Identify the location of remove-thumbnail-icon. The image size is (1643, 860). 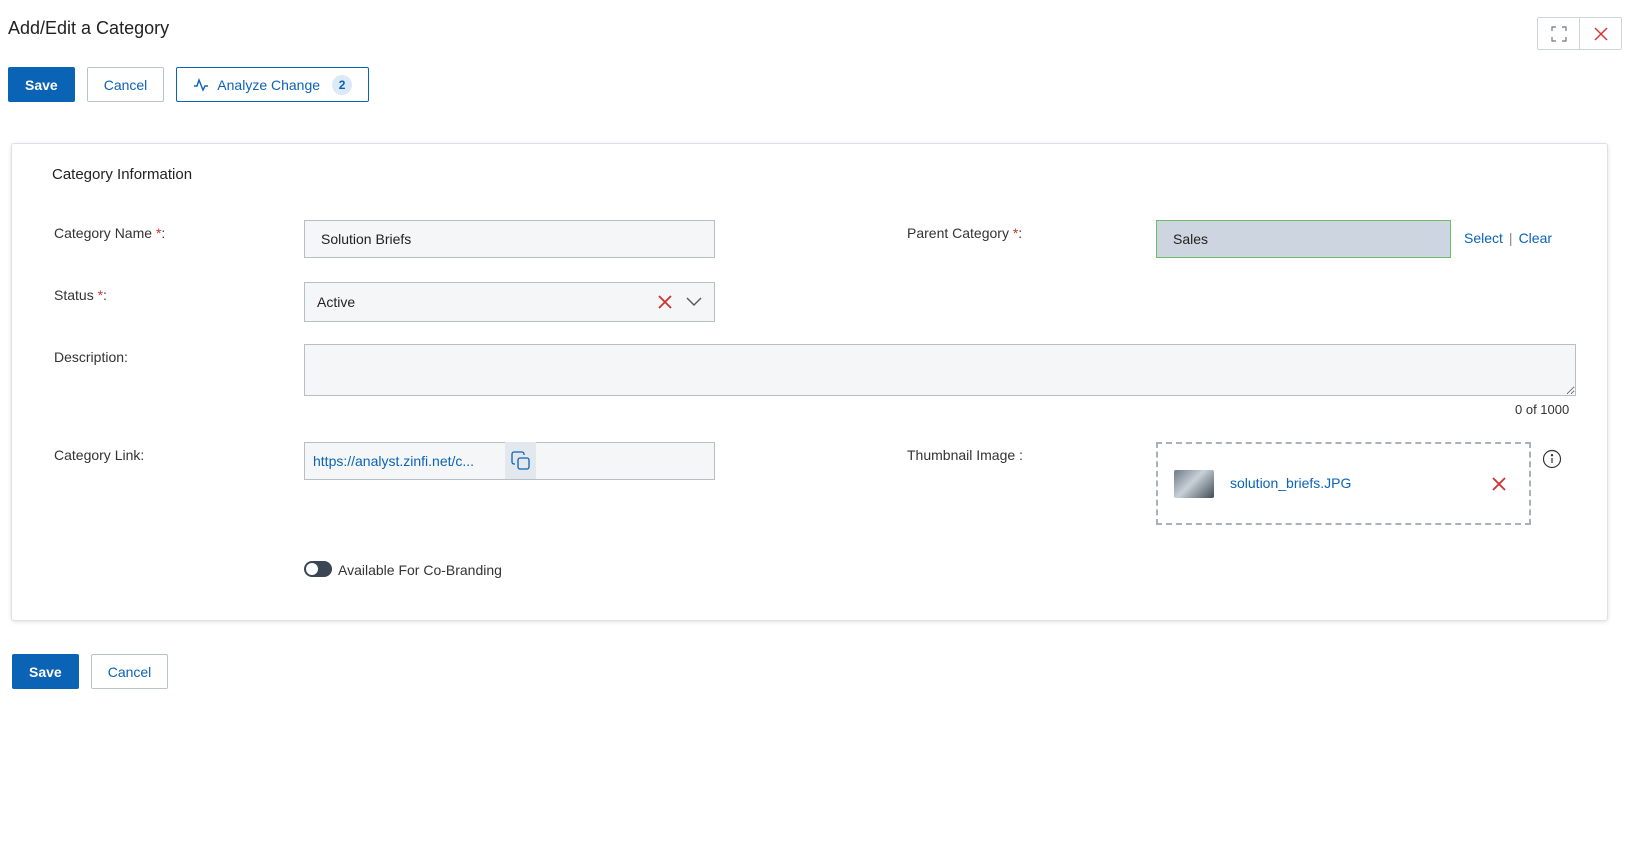
(1499, 484).